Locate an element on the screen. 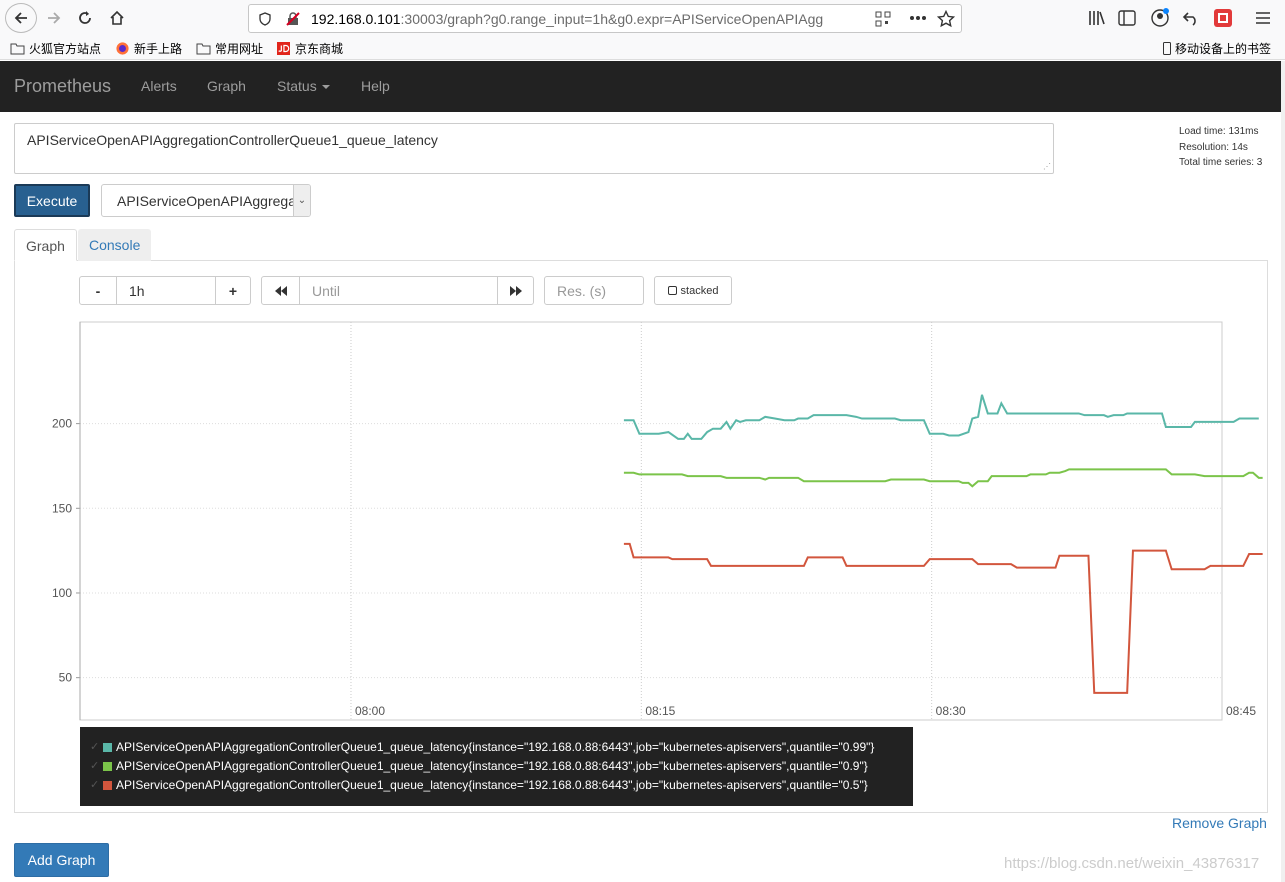 The height and width of the screenshot is (882, 1285). x-tick-label: 08:45 is located at coordinates (1241, 711).